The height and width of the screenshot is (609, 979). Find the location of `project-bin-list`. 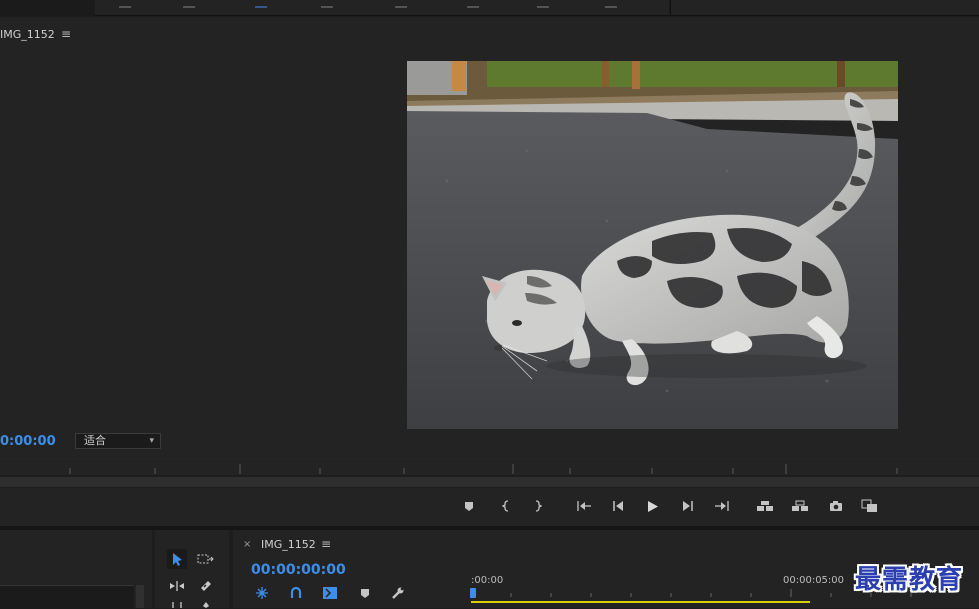

project-bin-list is located at coordinates (67, 597).